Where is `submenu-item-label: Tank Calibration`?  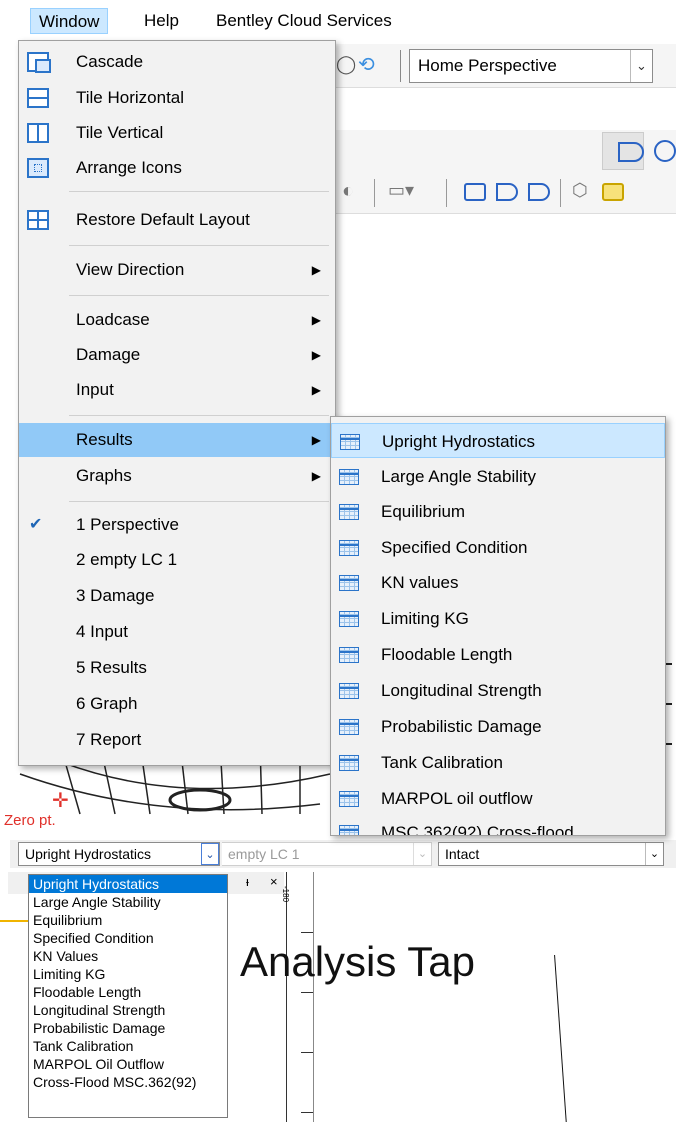
submenu-item-label: Tank Calibration is located at coordinates (442, 762).